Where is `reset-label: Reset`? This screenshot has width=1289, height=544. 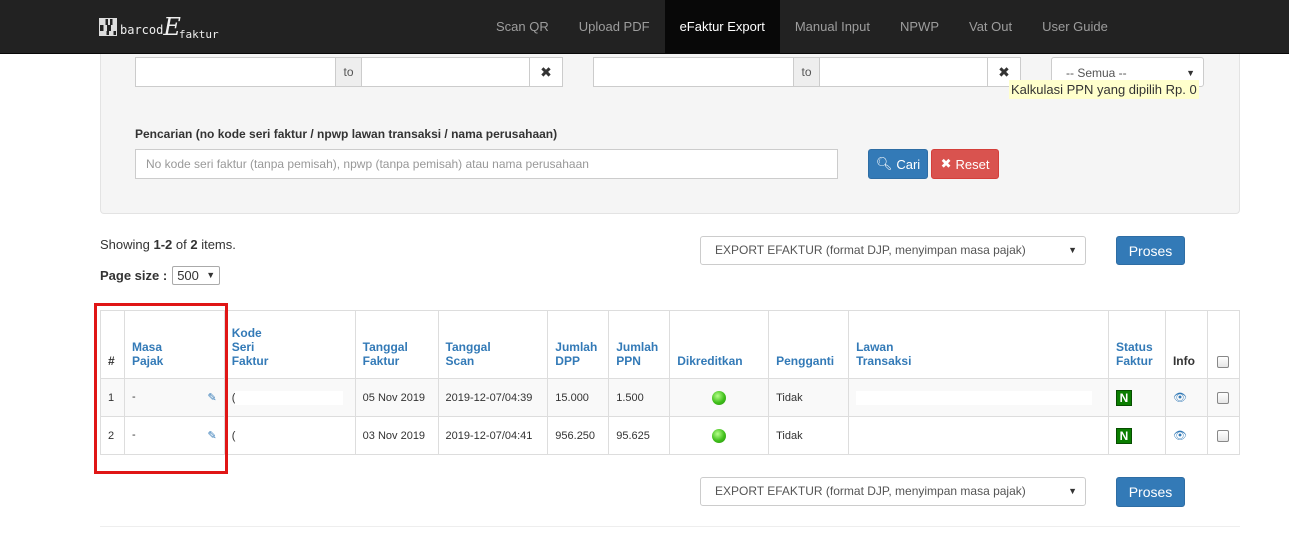
reset-label: Reset is located at coordinates (972, 164).